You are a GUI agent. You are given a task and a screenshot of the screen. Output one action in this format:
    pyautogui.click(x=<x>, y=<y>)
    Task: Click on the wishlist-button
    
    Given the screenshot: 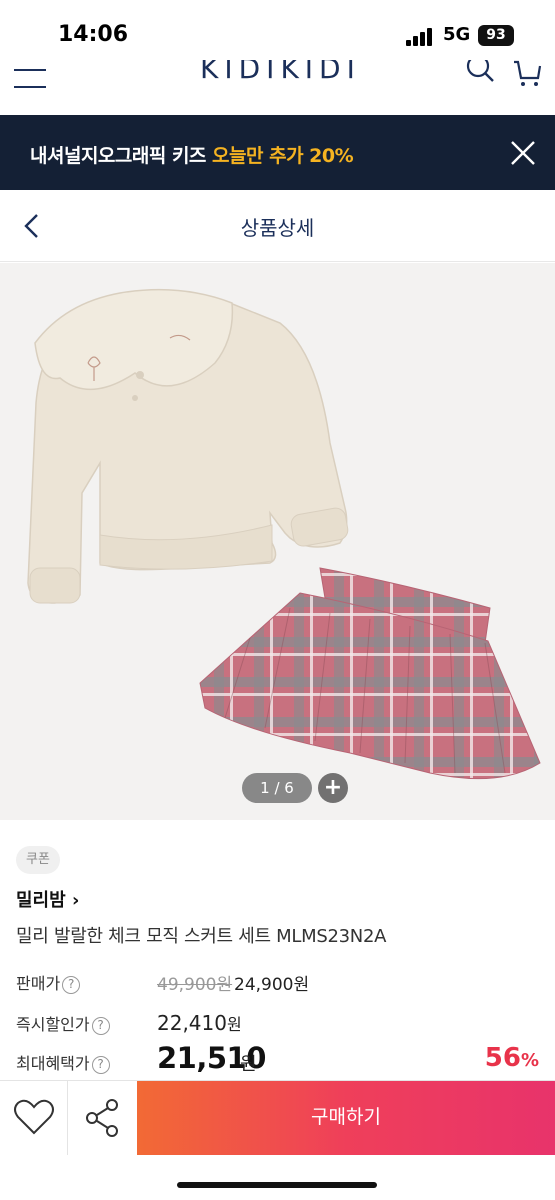 What is the action you would take?
    pyautogui.click(x=34, y=1118)
    